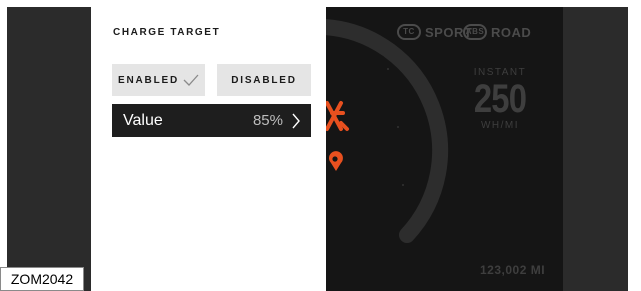 This screenshot has width=641, height=291. I want to click on road-mode-label: ROAD, so click(511, 32).